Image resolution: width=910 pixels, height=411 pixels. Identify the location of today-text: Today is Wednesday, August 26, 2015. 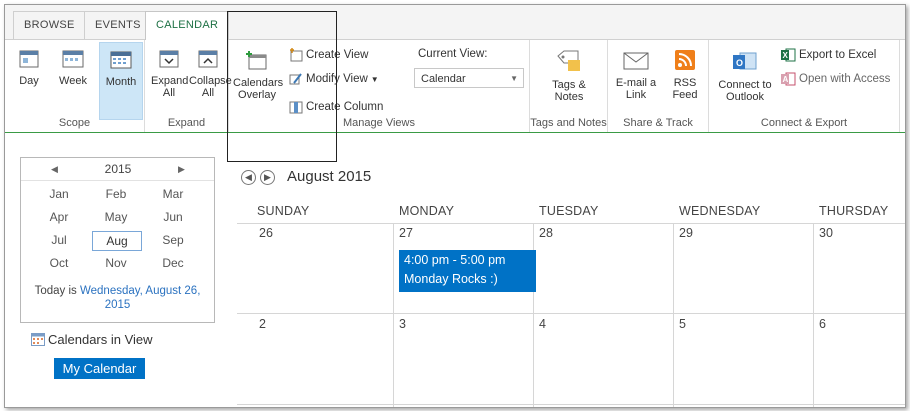
(117, 298).